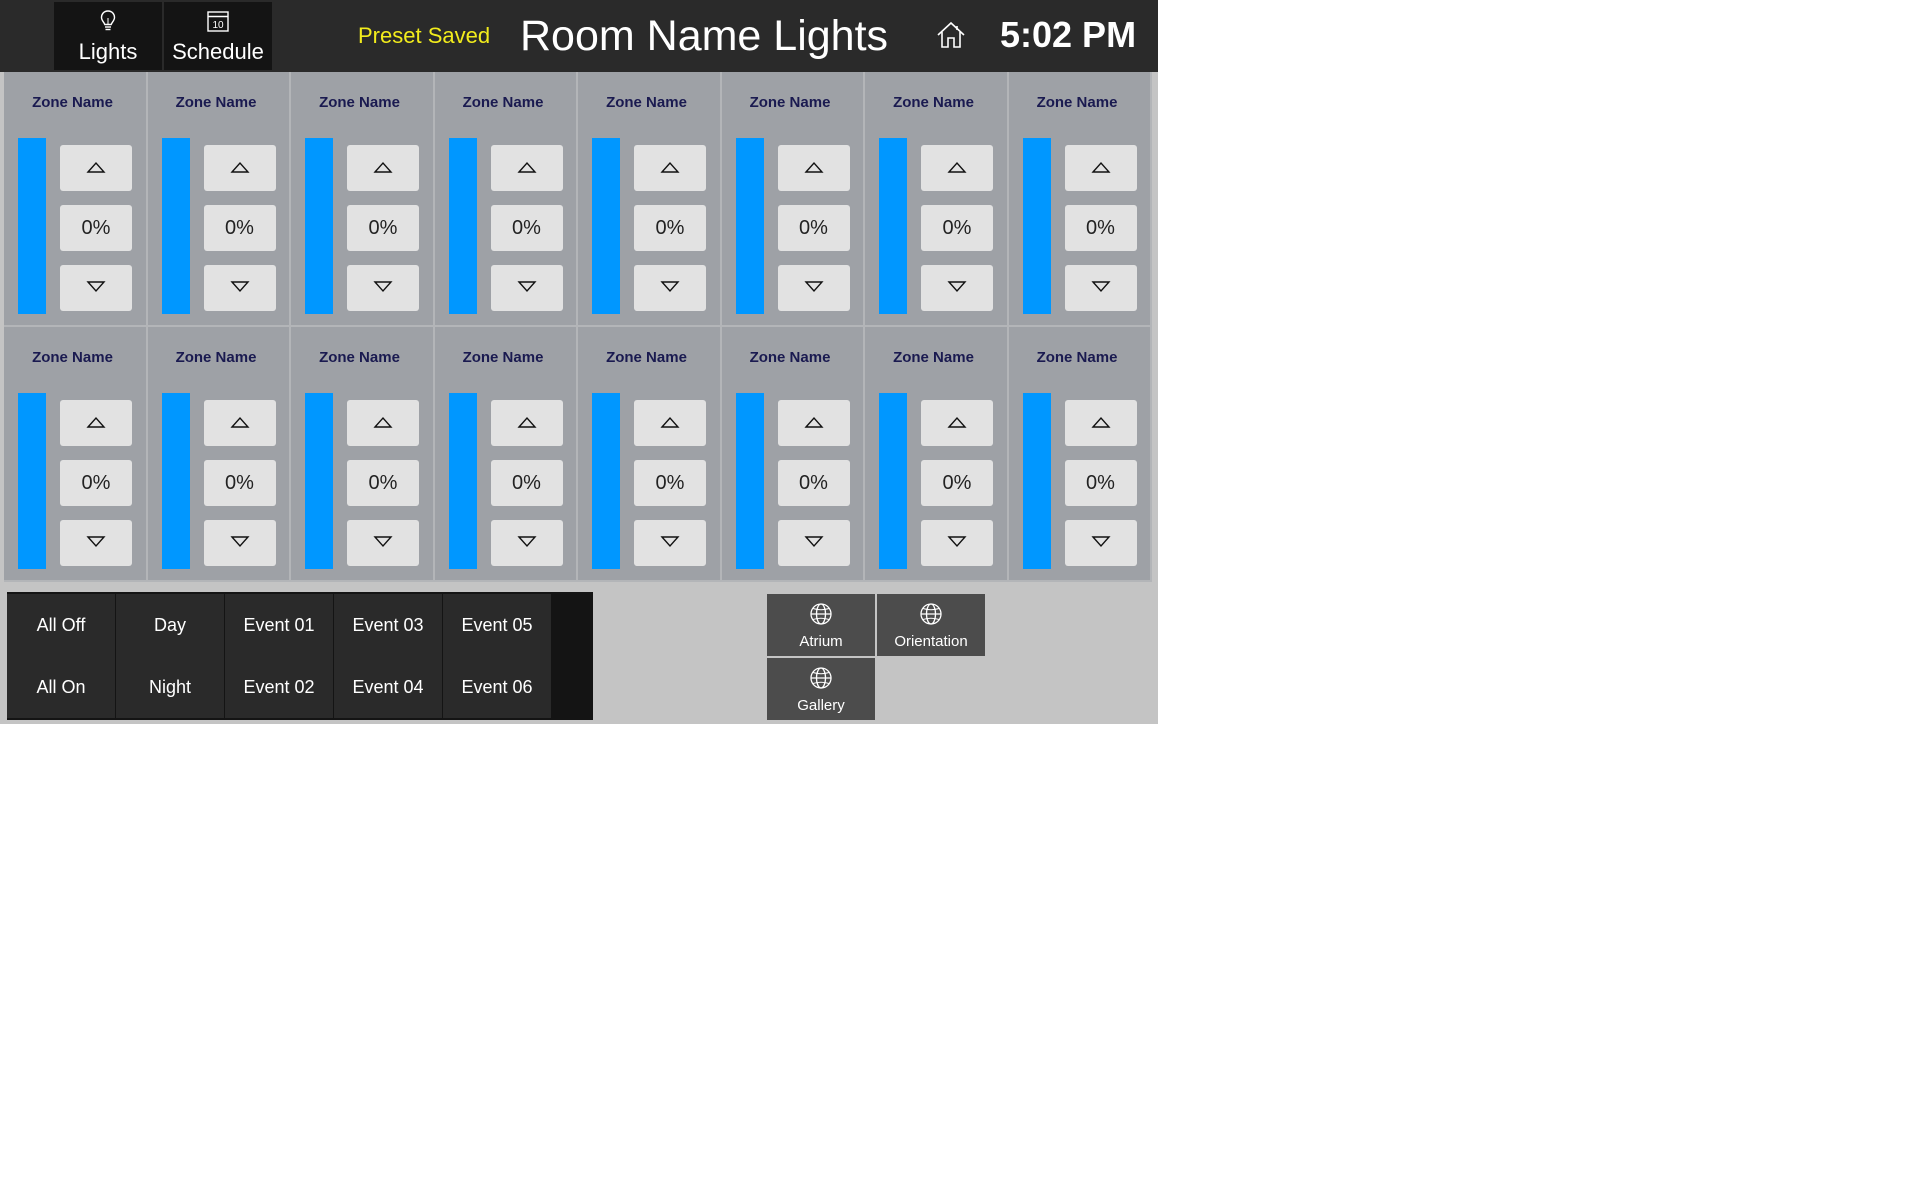 The width and height of the screenshot is (1920, 1200). What do you see at coordinates (821, 641) in the screenshot?
I see `room-label: Atrium` at bounding box center [821, 641].